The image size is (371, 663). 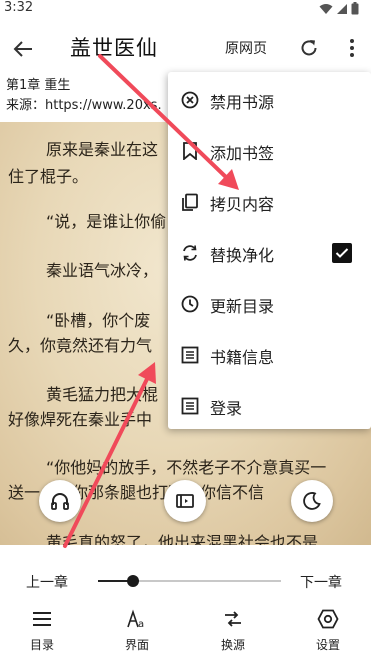 I want to click on svg-text: a, so click(x=141, y=624).